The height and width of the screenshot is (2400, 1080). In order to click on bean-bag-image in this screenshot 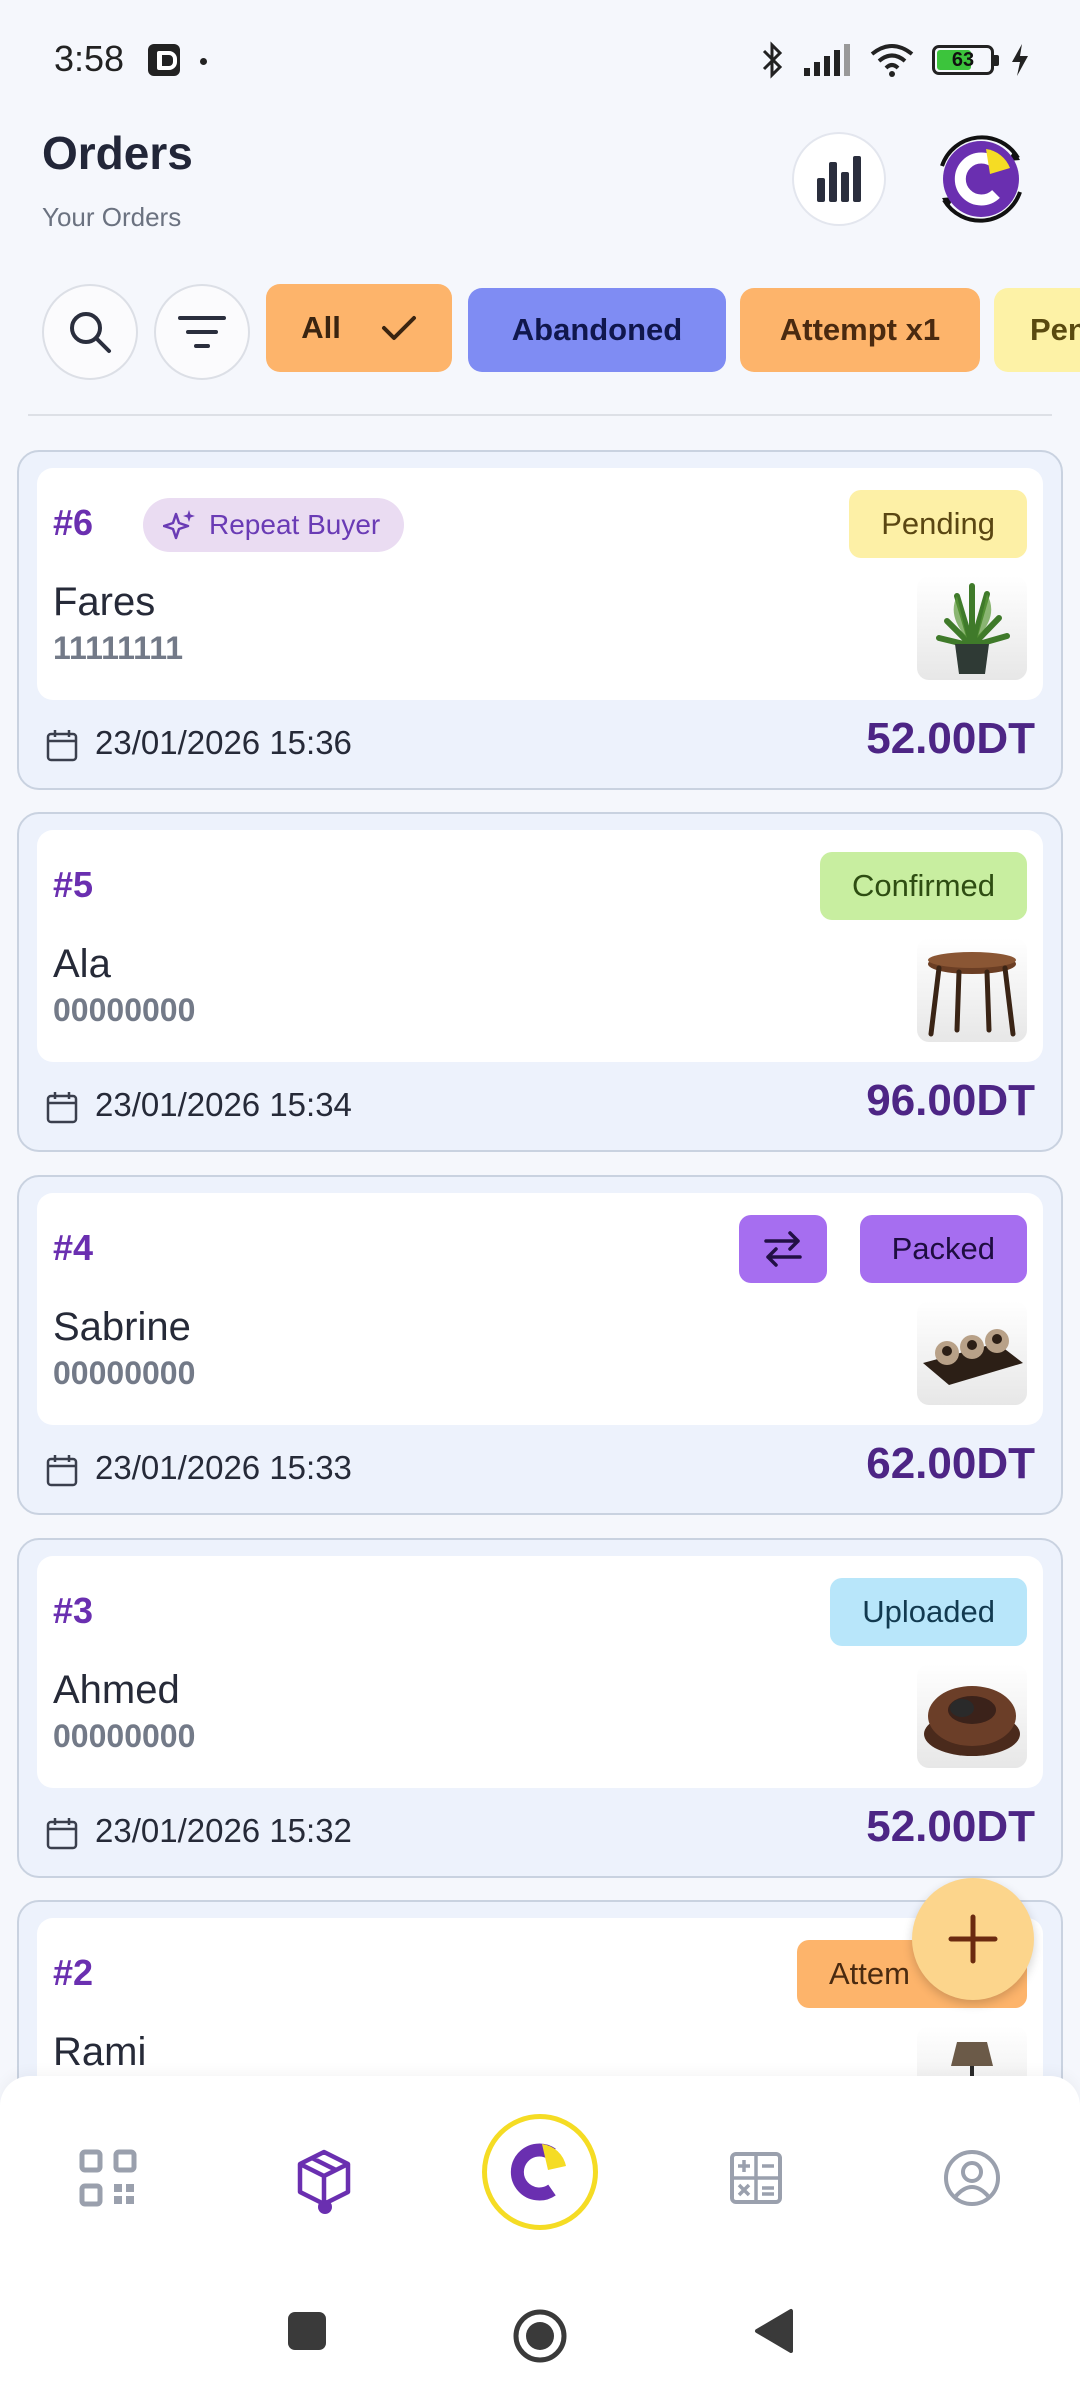, I will do `click(972, 1721)`.